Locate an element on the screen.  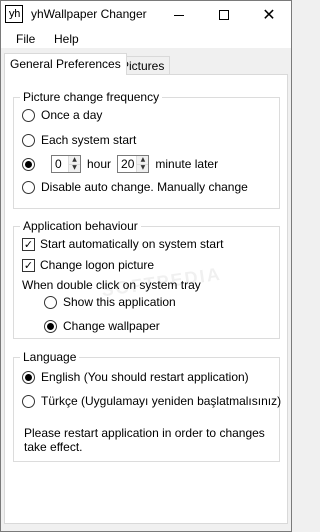
radio-interval: 0 ▲ ▼ hour 20 ▲ ▼ minute later is located at coordinates (123, 164).